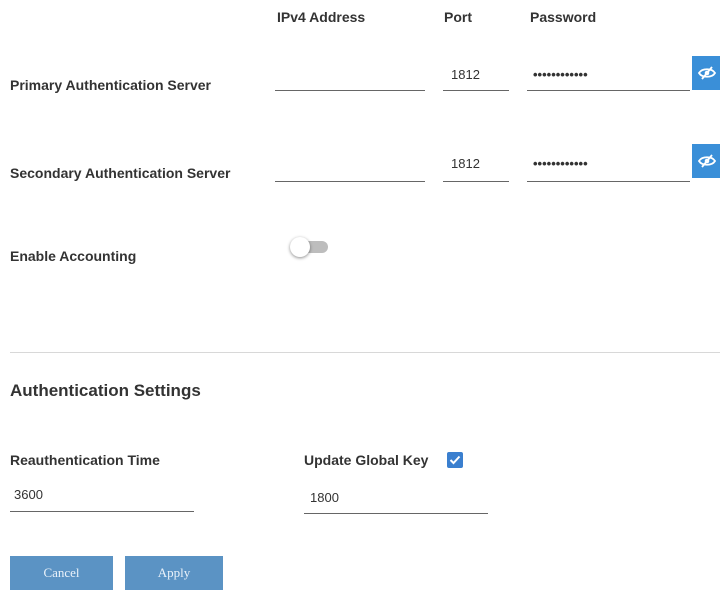 The height and width of the screenshot is (590, 720). What do you see at coordinates (321, 17) in the screenshot?
I see `ipv4-column-header: IPv4 Address` at bounding box center [321, 17].